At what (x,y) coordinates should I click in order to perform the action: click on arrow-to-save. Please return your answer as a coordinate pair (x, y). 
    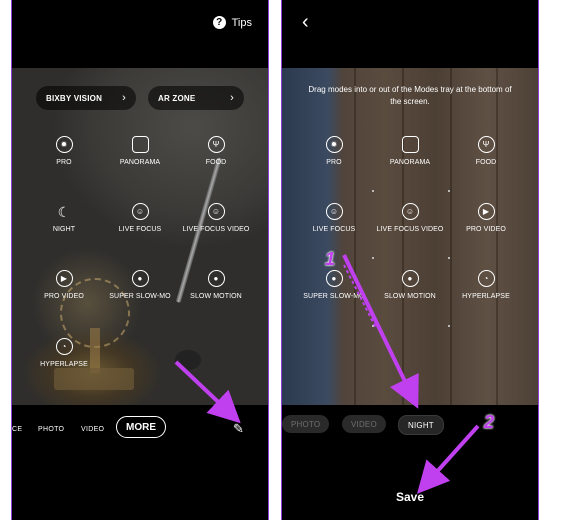
    Looking at the image, I should click on (448, 459).